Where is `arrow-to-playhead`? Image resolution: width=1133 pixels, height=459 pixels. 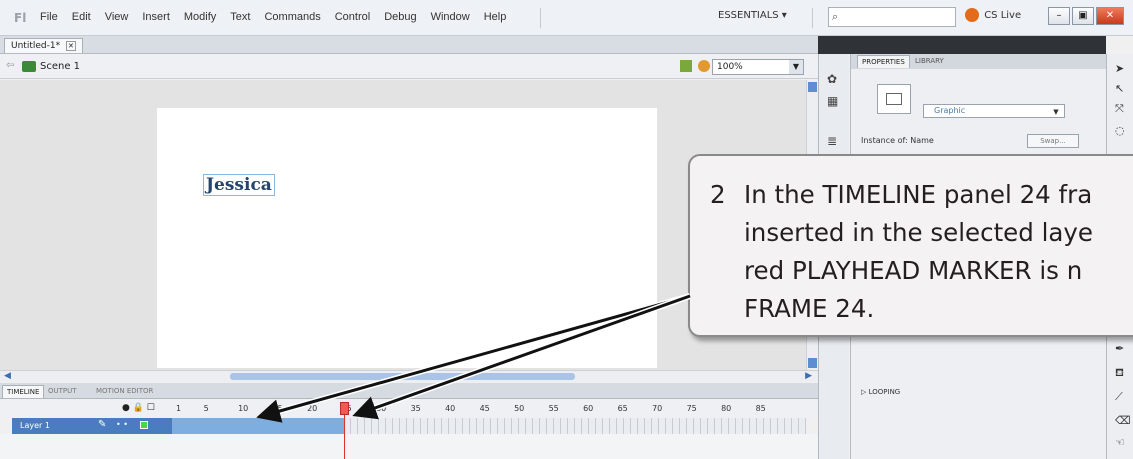
arrow-to-playhead is located at coordinates (521, 357).